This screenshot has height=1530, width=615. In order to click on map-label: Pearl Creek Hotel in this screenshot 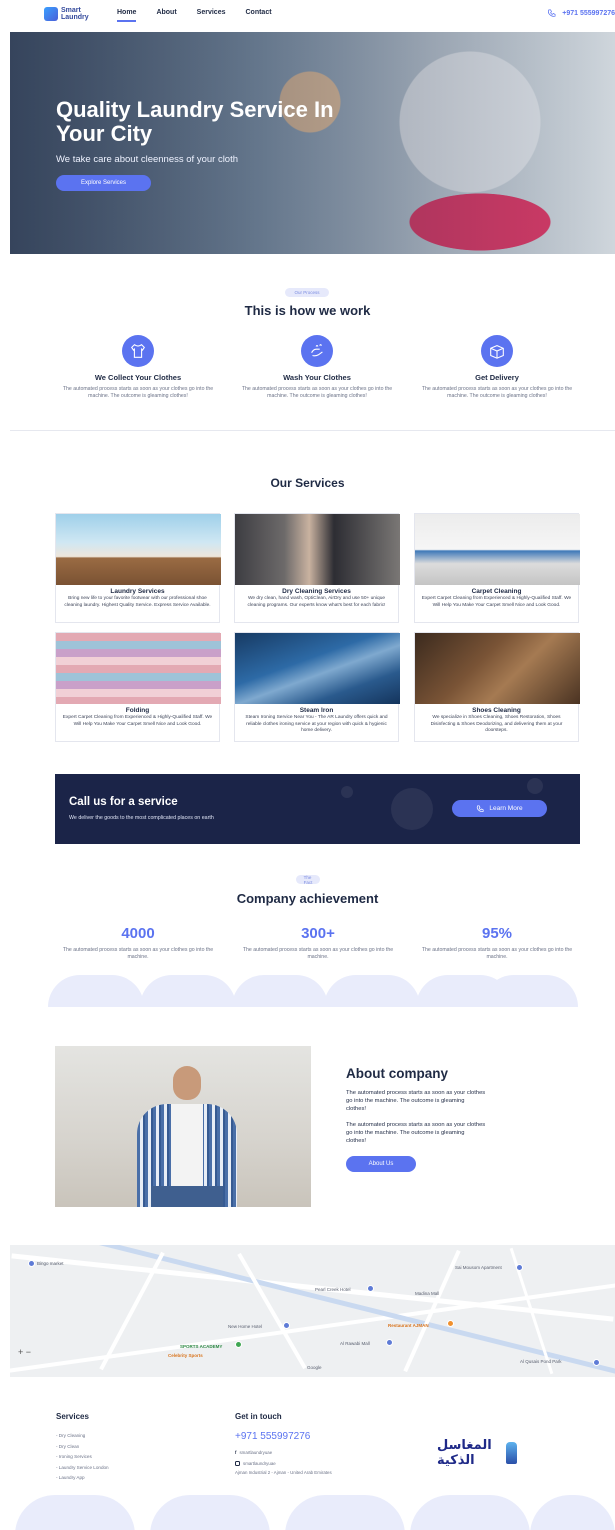, I will do `click(333, 1289)`.